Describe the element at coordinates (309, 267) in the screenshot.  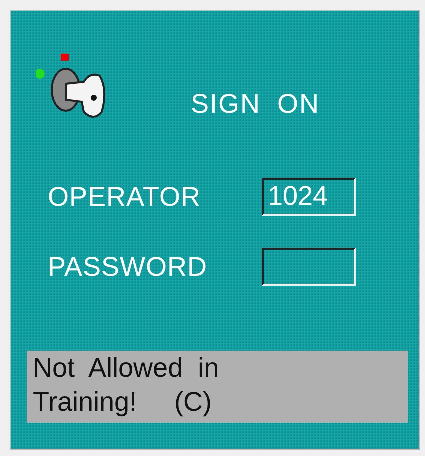
I see `input-field` at that location.